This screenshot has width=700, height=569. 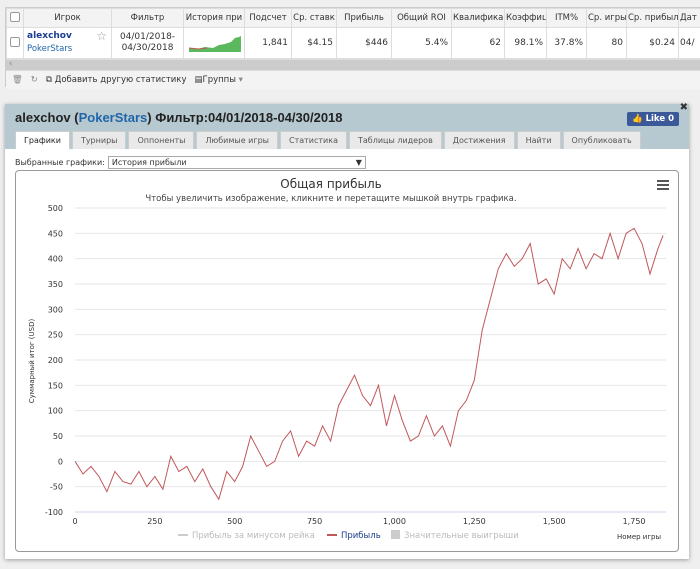 I want to click on tab-opponents: Оппоненты, so click(x=161, y=140).